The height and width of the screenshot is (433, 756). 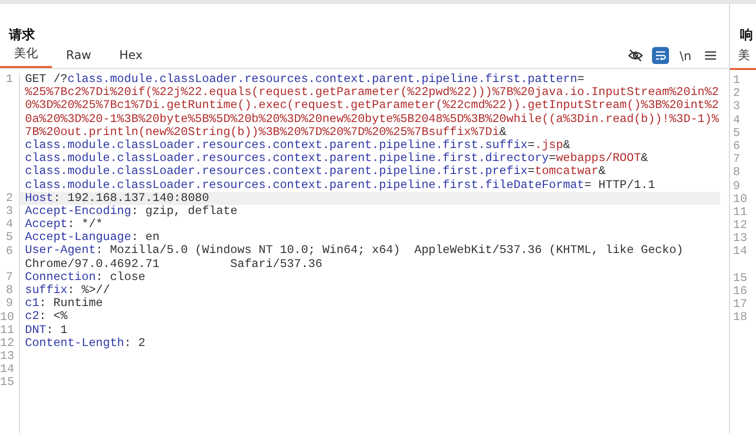 I want to click on line-number: 18, so click(x=740, y=318).